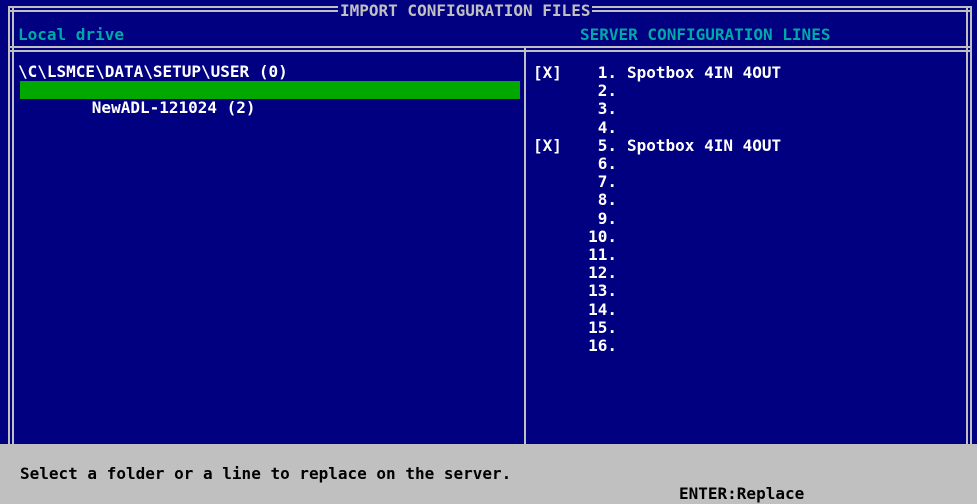 This screenshot has width=977, height=504. I want to click on server-line-row: 13., so click(580, 291).